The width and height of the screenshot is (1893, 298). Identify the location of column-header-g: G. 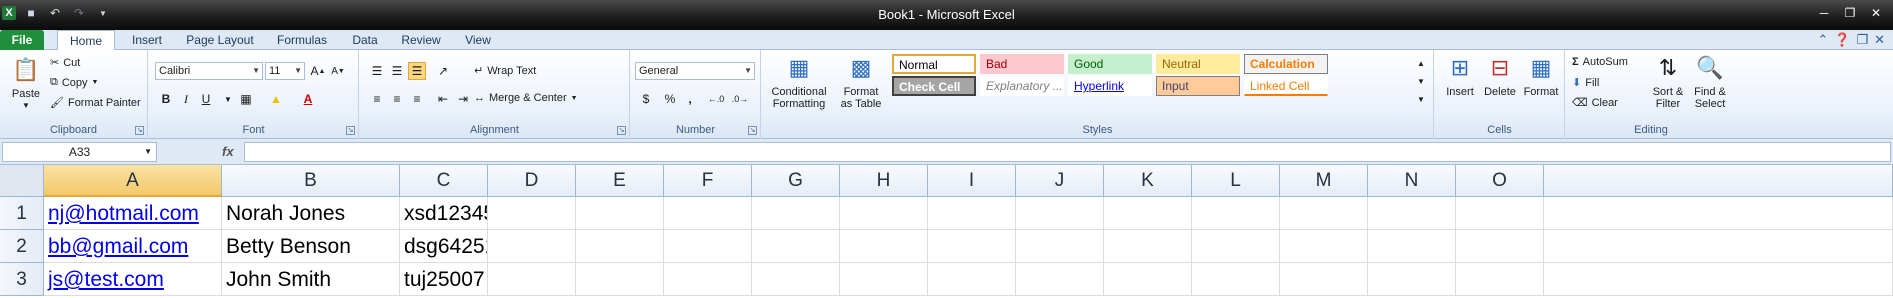
(796, 181).